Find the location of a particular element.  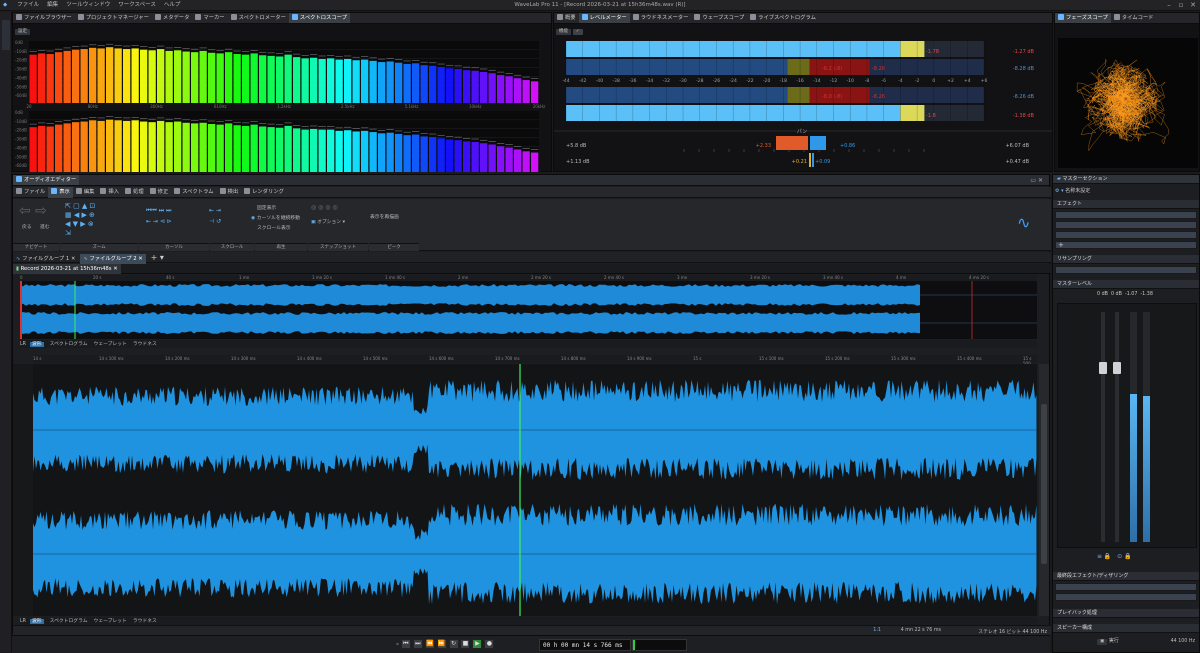

ribbon-tab-6: スペクトラム is located at coordinates (193, 192).